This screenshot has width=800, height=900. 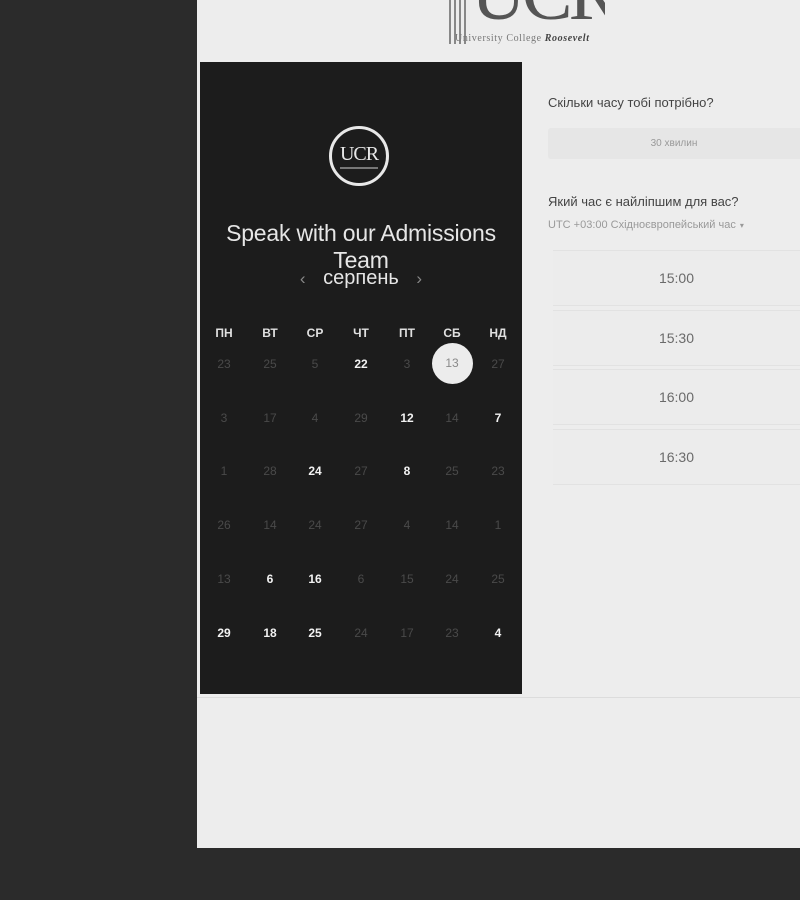 What do you see at coordinates (631, 102) in the screenshot?
I see `duration-question: Скільки часу тобі потрібно?` at bounding box center [631, 102].